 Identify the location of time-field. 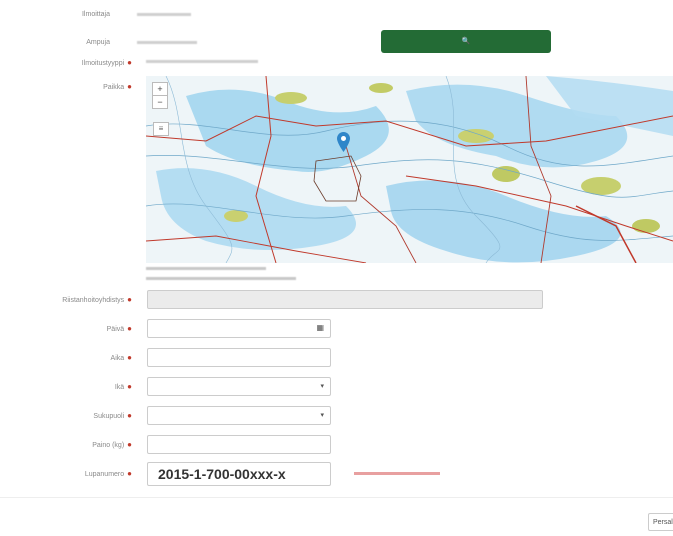
(239, 357).